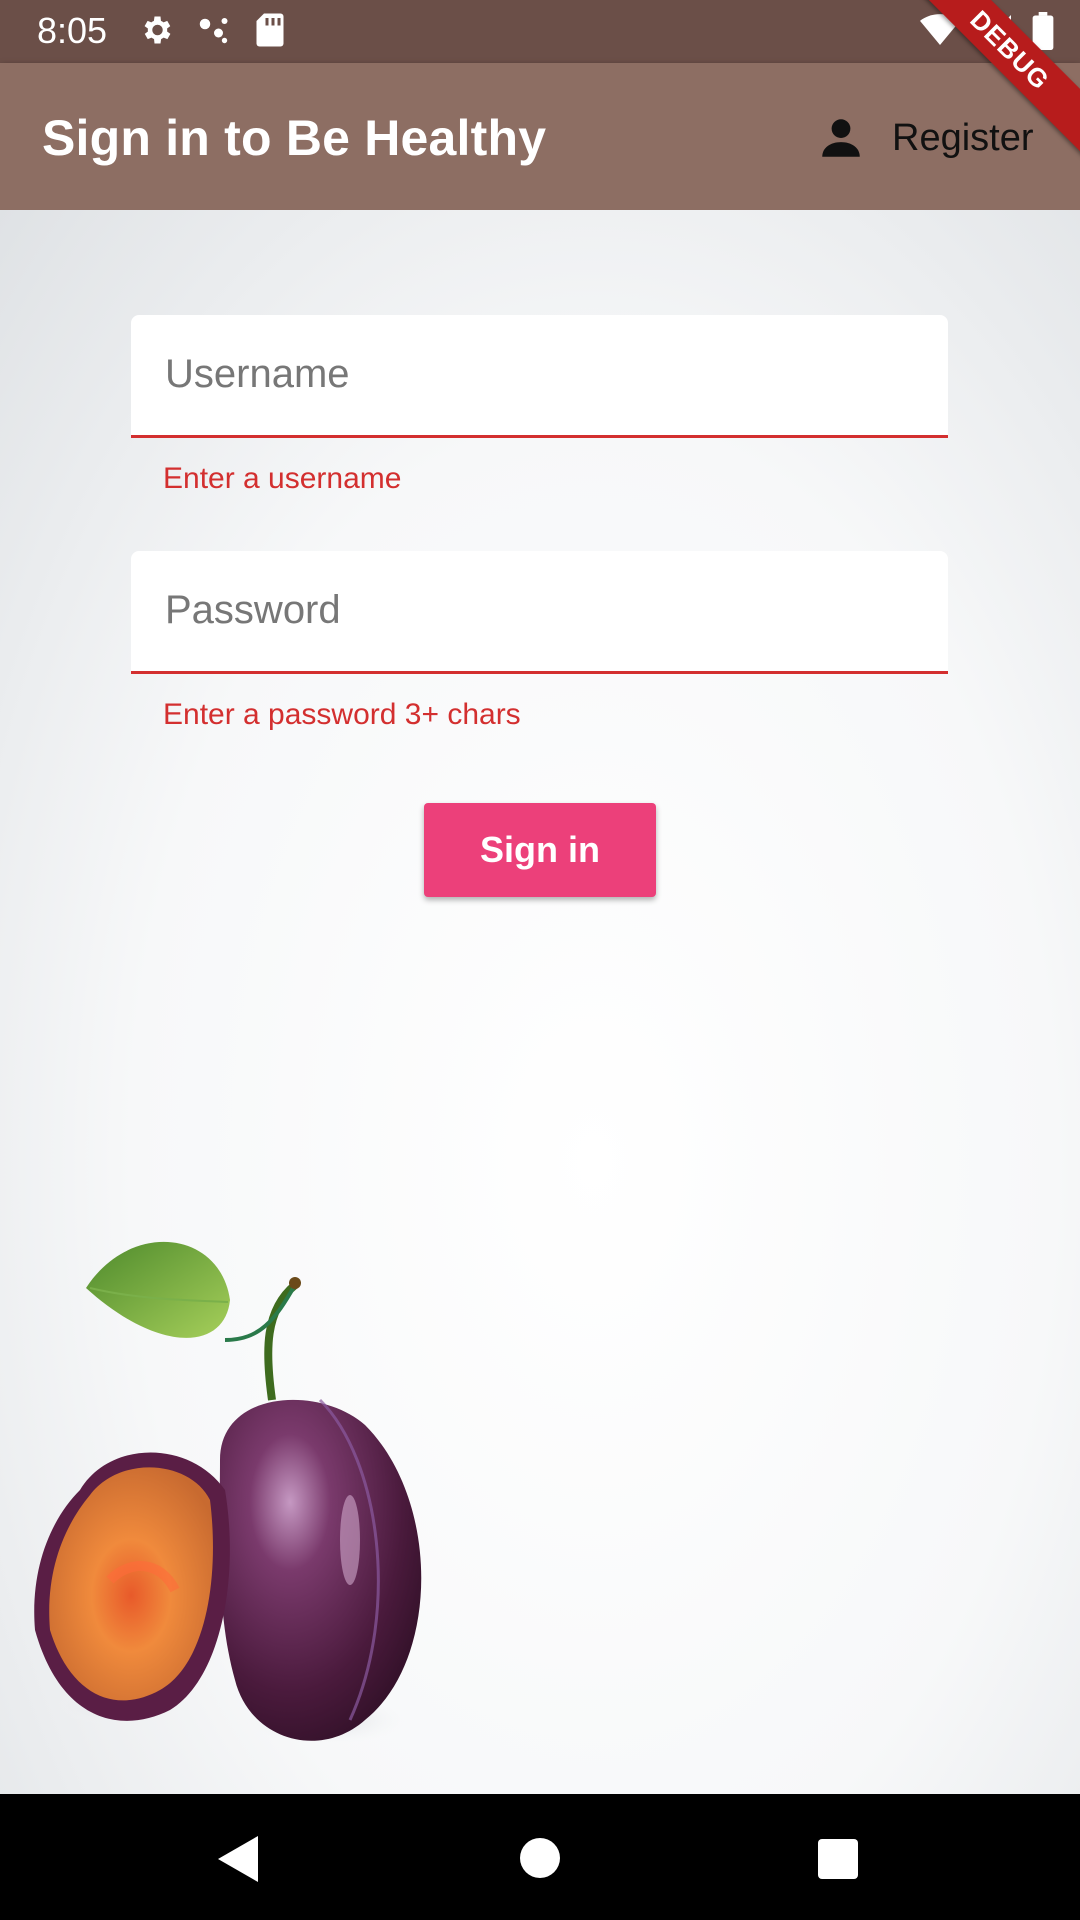 Image resolution: width=1080 pixels, height=1920 pixels. What do you see at coordinates (540, 31) in the screenshot?
I see `status-bar: 8:05` at bounding box center [540, 31].